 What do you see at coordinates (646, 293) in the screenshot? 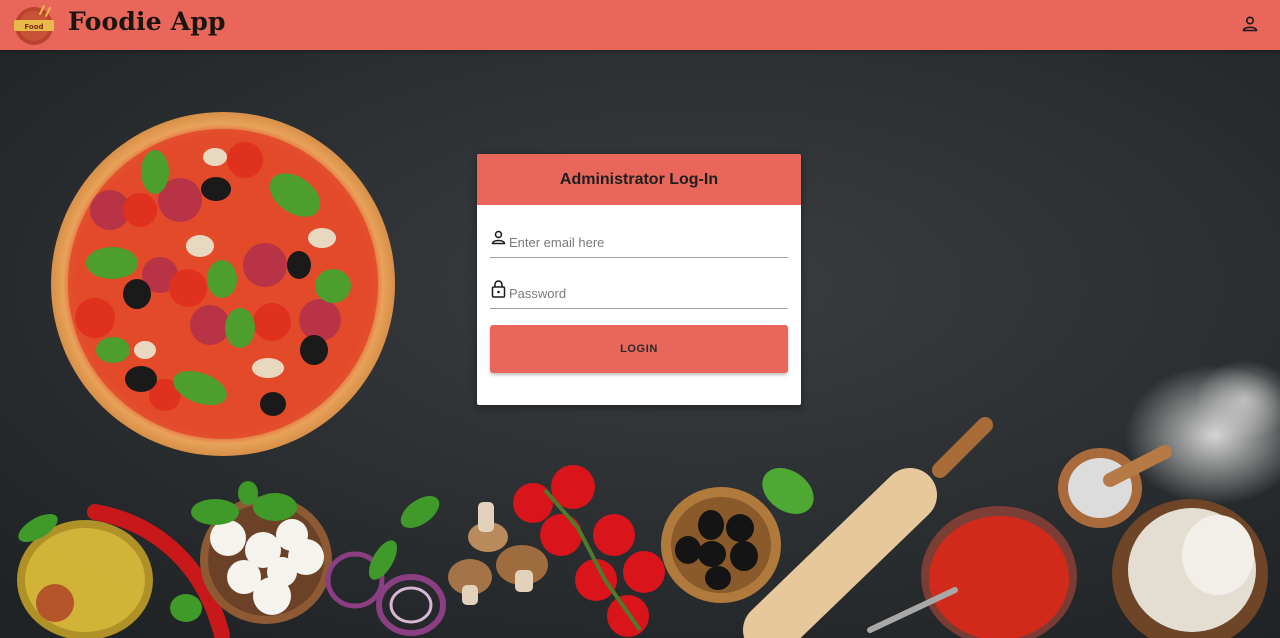
I see `password-input` at bounding box center [646, 293].